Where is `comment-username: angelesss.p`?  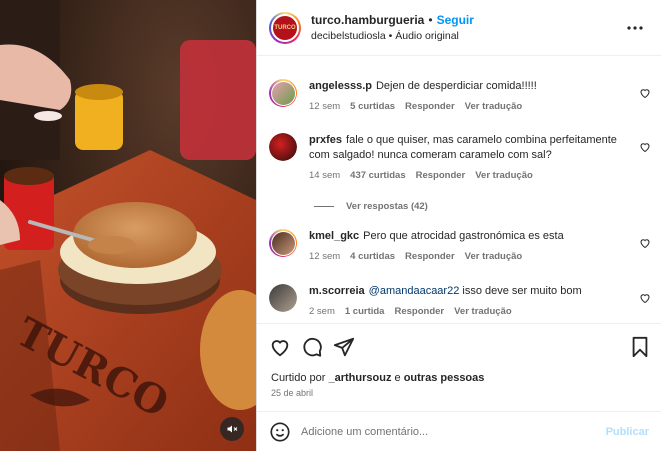
comment-username: angelesss.p is located at coordinates (340, 86).